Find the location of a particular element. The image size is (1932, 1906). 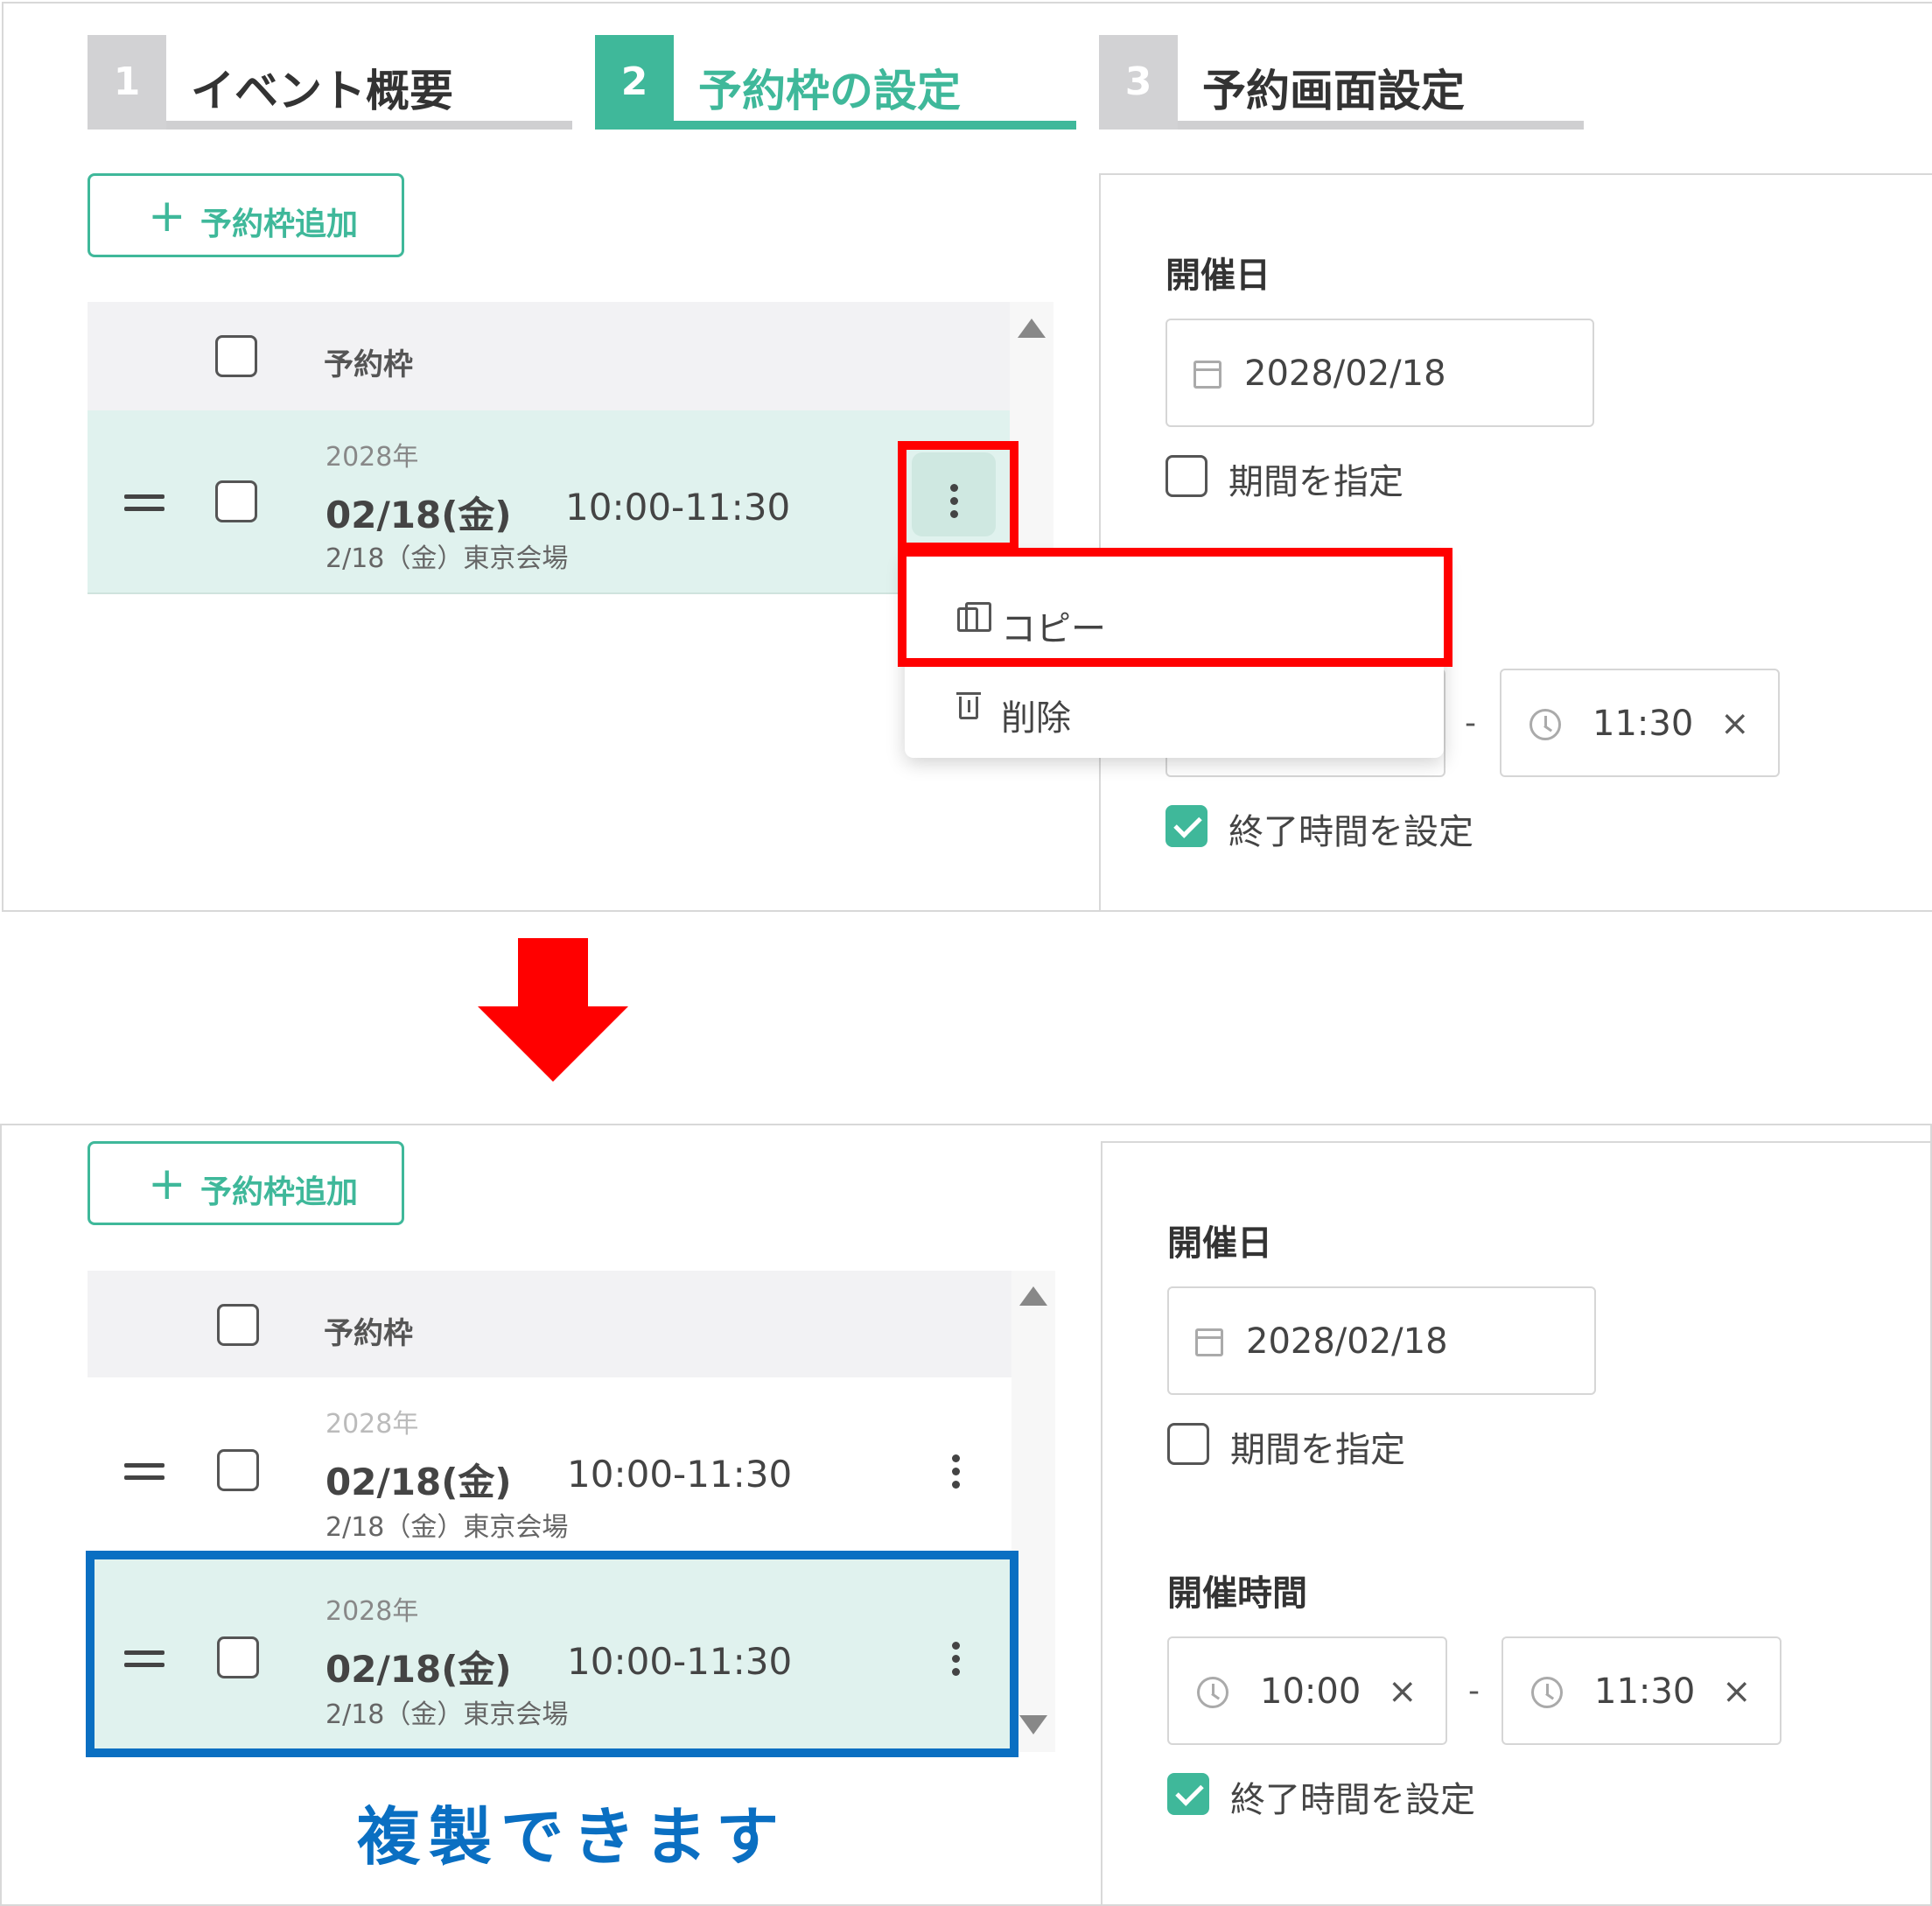

highlight-copied-row is located at coordinates (552, 1654).